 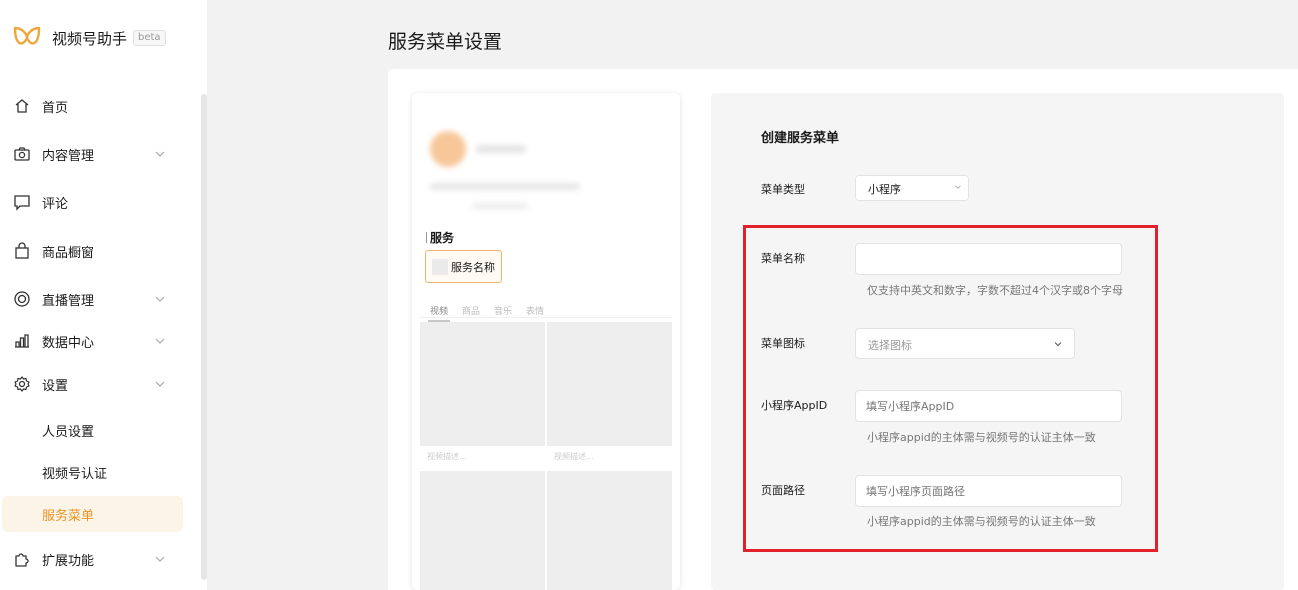 I want to click on sidebar-item-label: 扩展功能, so click(x=68, y=561).